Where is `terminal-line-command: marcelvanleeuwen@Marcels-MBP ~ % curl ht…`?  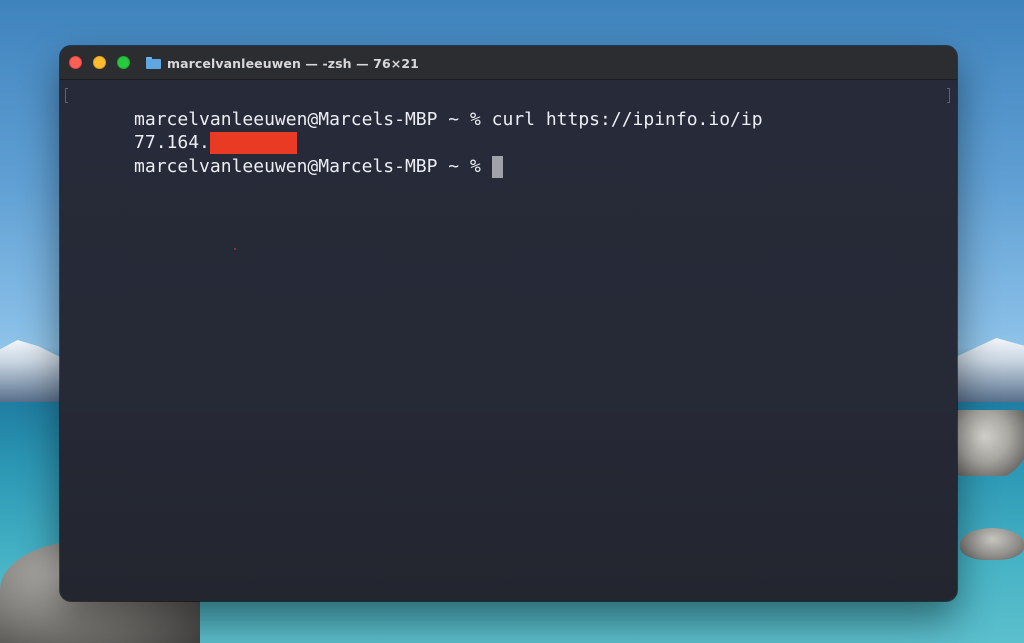
terminal-line-command: marcelvanleeuwen@Marcels-MBP ~ % curl ht… is located at coordinates (416, 108).